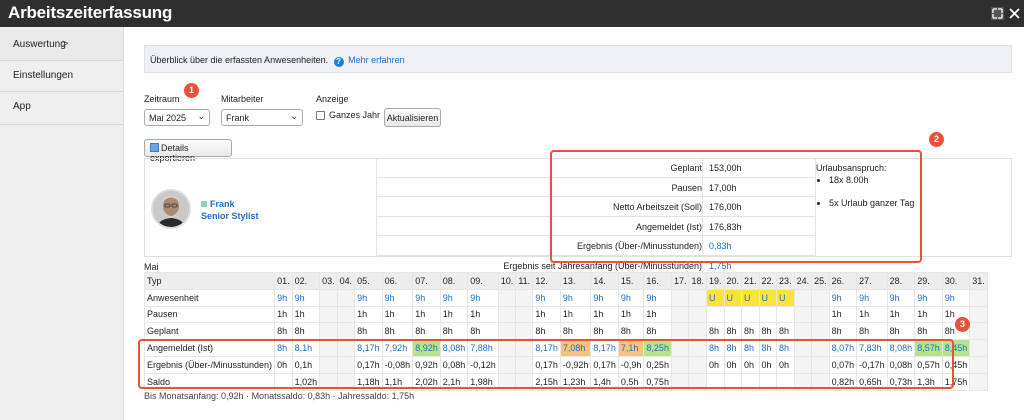 The width and height of the screenshot is (1024, 420). What do you see at coordinates (803, 281) in the screenshot?
I see `column-header-day: 24.` at bounding box center [803, 281].